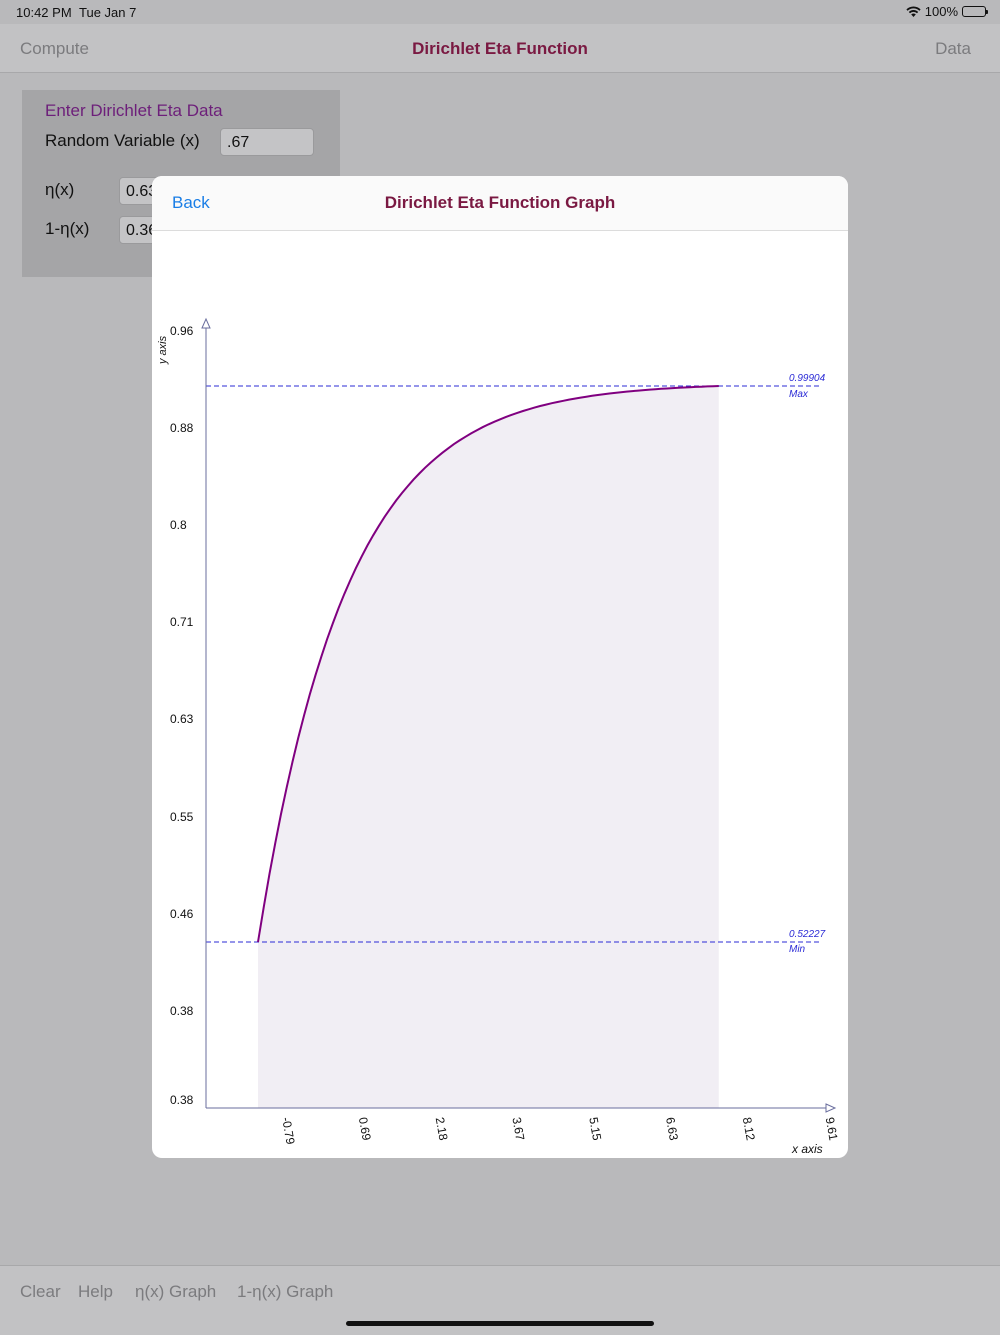 The height and width of the screenshot is (1335, 1000). I want to click on x-tick-label: 5.15, so click(595, 1129).